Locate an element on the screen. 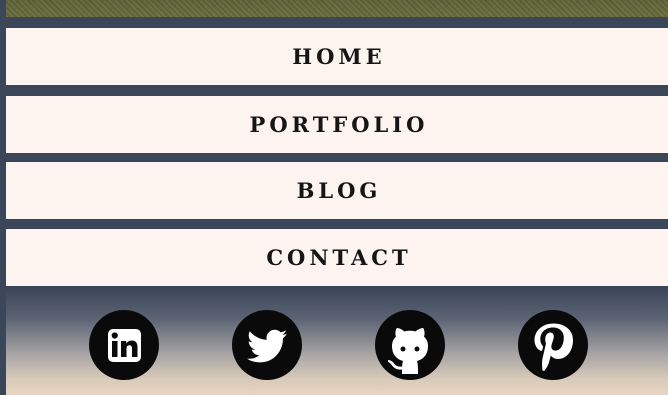  nav-item-portfolio: PORTFOLIO is located at coordinates (337, 124).